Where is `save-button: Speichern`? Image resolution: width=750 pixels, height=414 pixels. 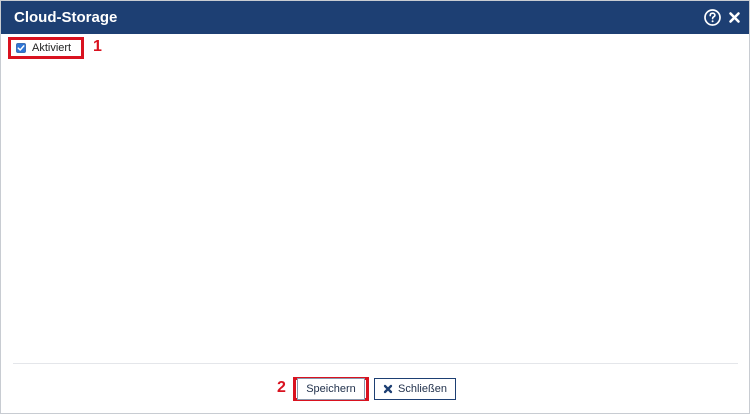 save-button: Speichern is located at coordinates (331, 389).